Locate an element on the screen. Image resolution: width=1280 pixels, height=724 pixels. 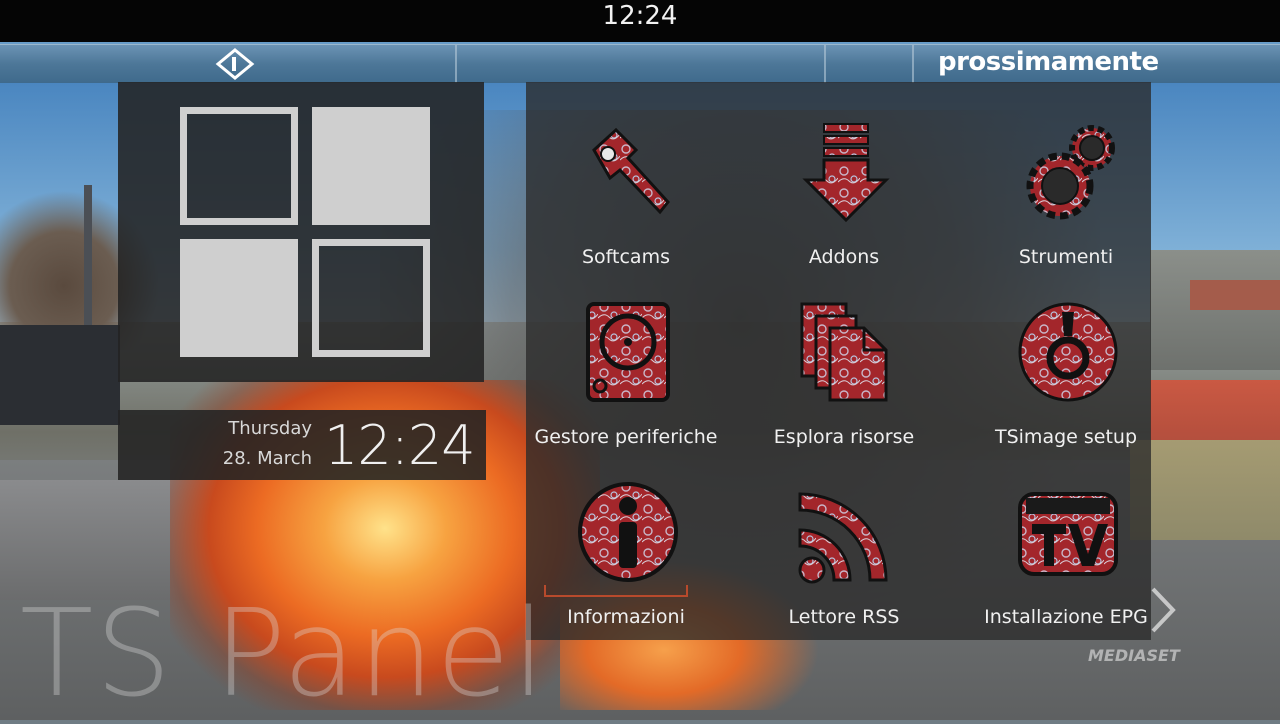
menu-item-installazione-epg: Installazione EPG is located at coordinates (1066, 535).